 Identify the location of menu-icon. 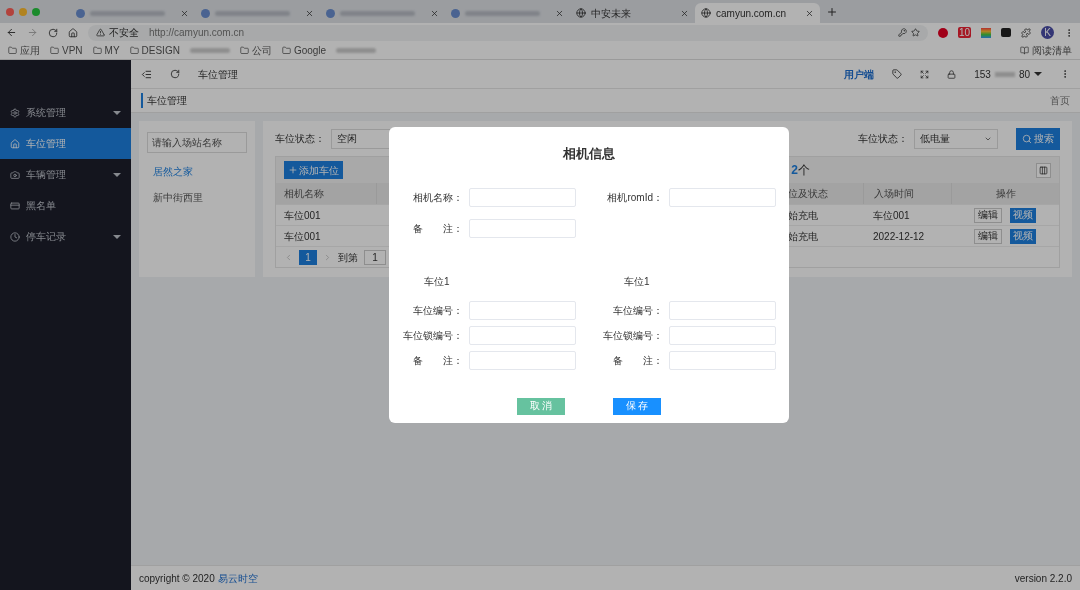
(146, 74).